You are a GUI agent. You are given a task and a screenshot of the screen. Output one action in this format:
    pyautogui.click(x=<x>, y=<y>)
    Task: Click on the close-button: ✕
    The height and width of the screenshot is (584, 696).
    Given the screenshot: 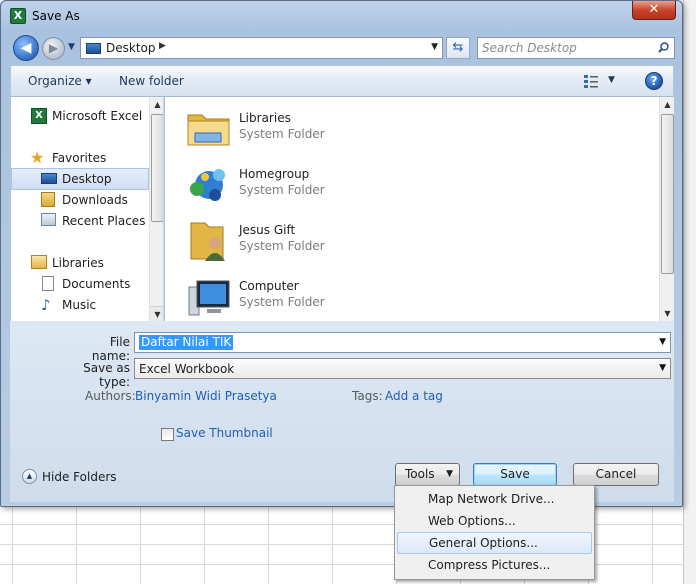 What is the action you would take?
    pyautogui.click(x=654, y=10)
    